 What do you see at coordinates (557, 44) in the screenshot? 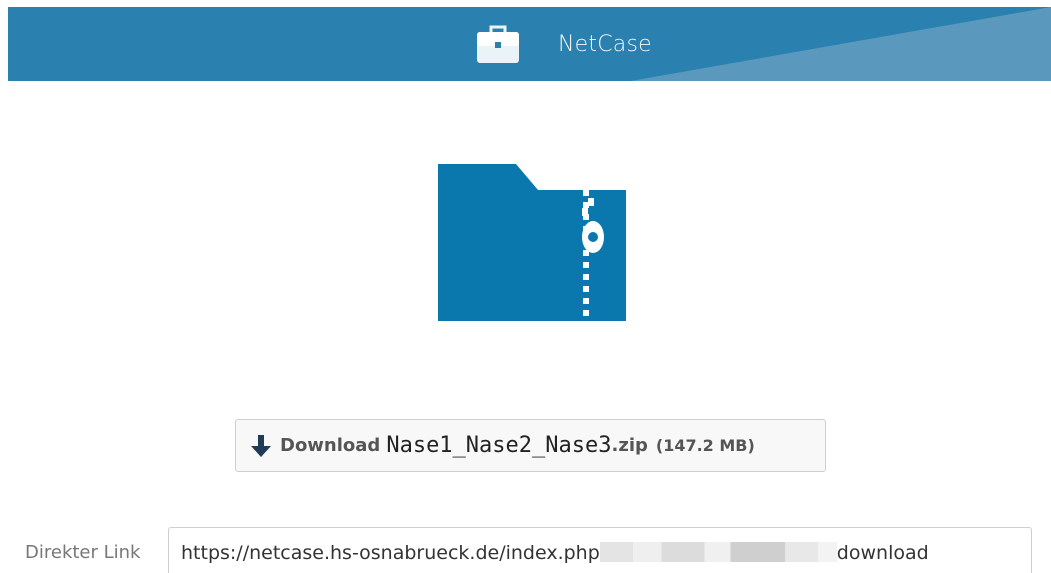
I see `brand: NetCase` at bounding box center [557, 44].